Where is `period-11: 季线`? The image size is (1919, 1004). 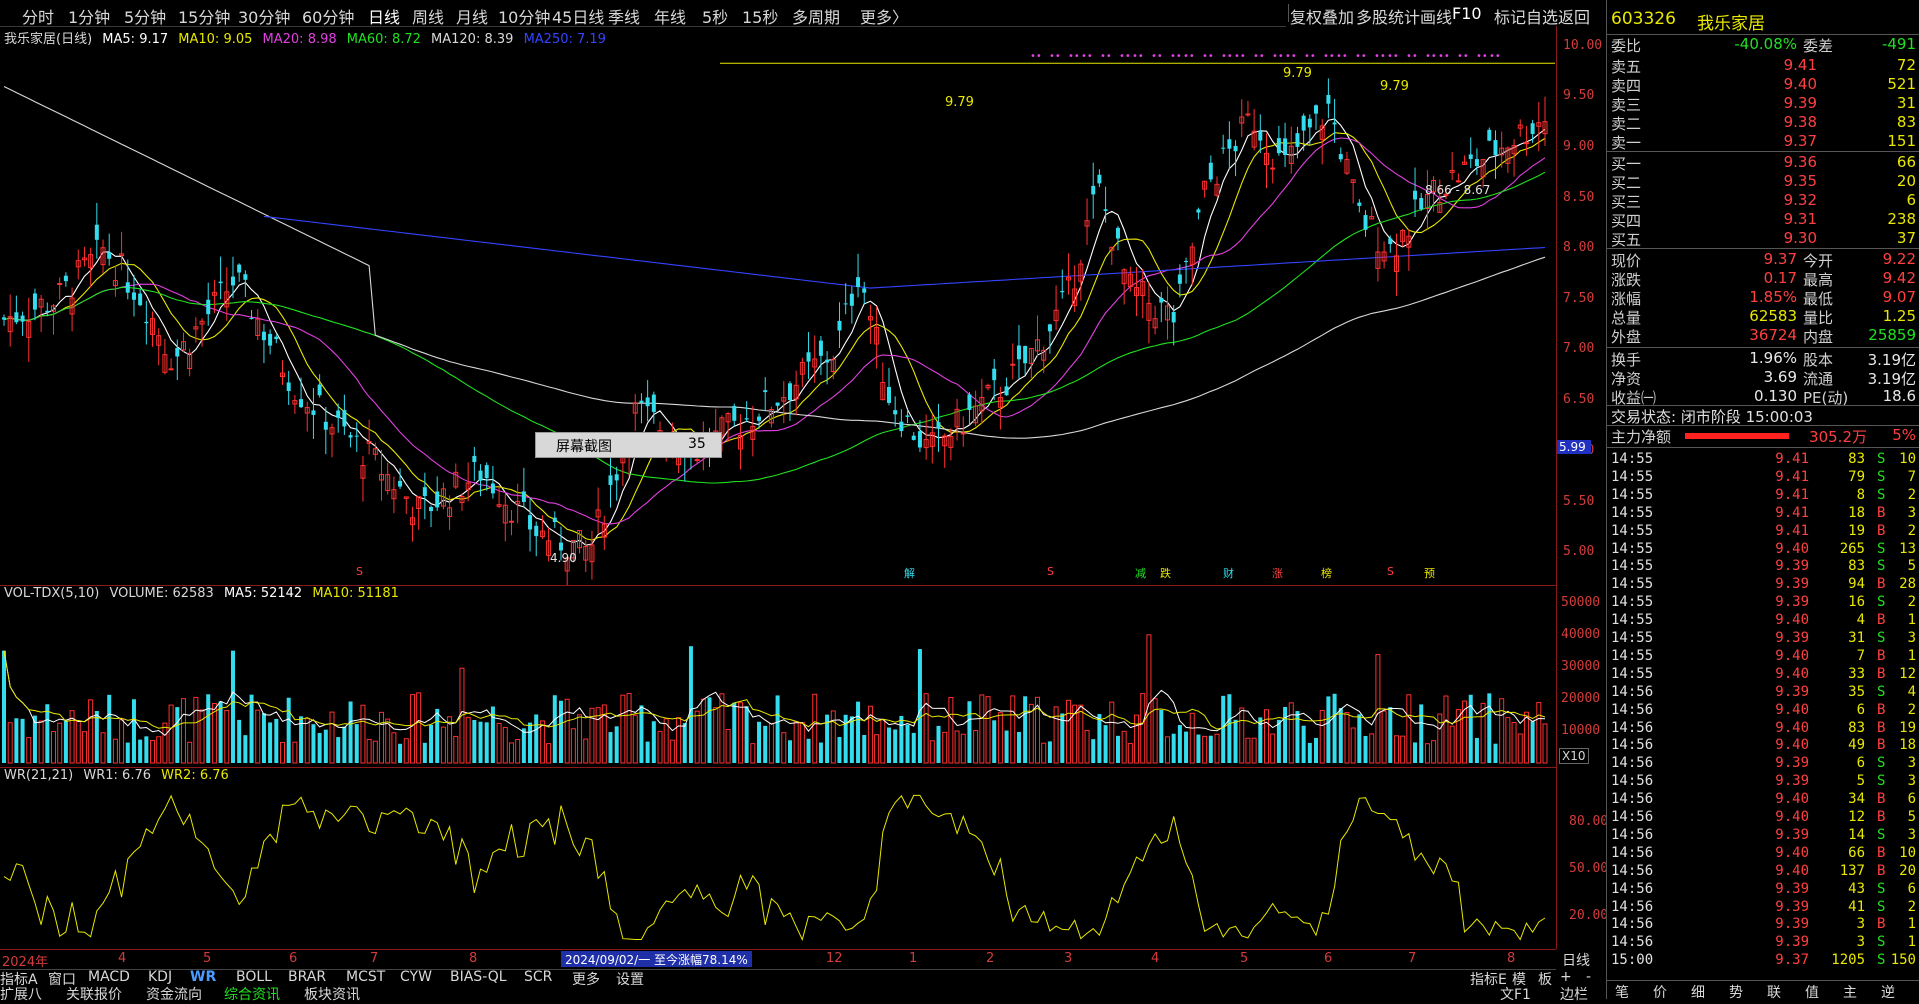 period-11: 季线 is located at coordinates (624, 16).